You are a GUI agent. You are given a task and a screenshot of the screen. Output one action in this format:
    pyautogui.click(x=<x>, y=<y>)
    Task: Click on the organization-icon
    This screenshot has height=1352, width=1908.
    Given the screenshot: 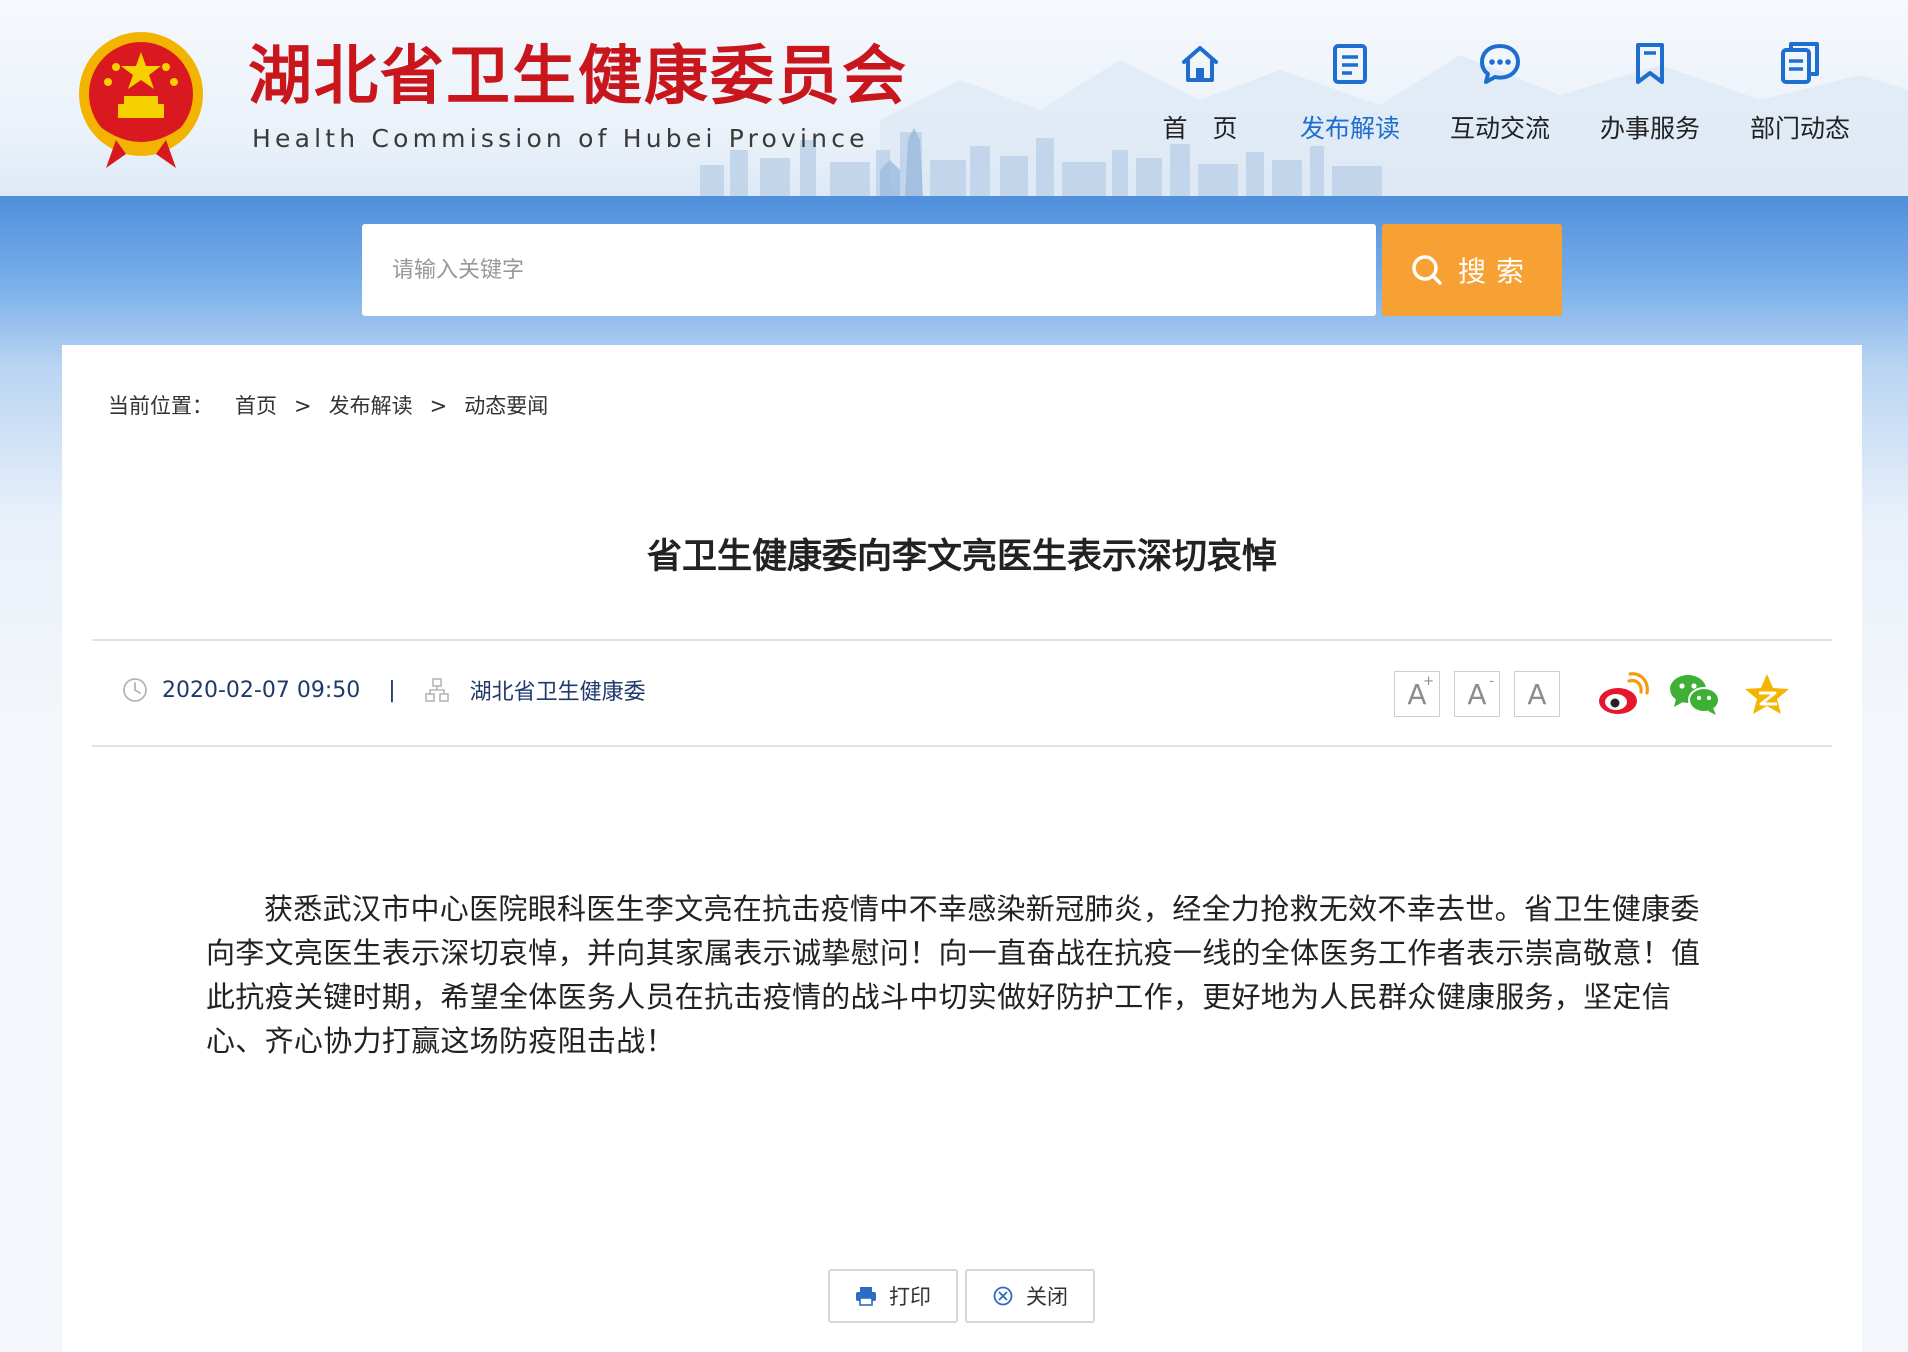 What is the action you would take?
    pyautogui.click(x=436, y=690)
    